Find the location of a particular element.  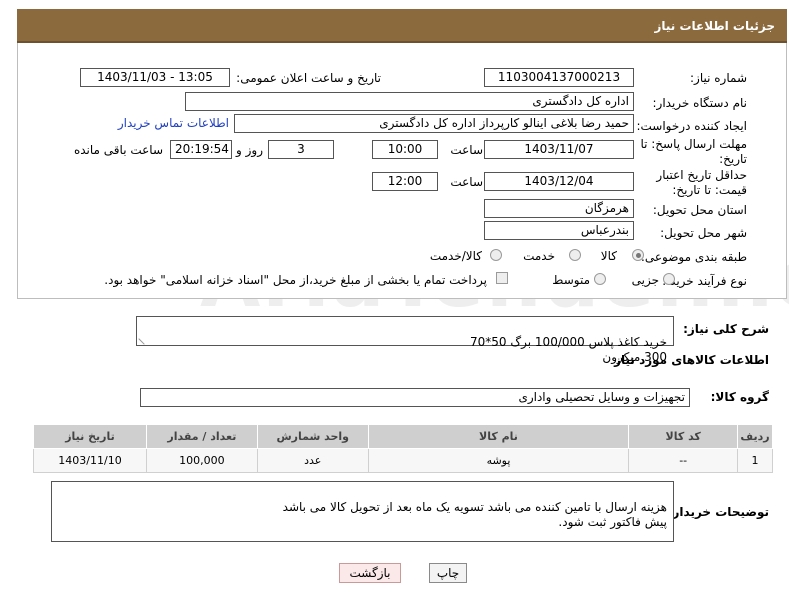

announce-label: تاریخ و ساعت اعلان عمومی: is located at coordinates (308, 78).